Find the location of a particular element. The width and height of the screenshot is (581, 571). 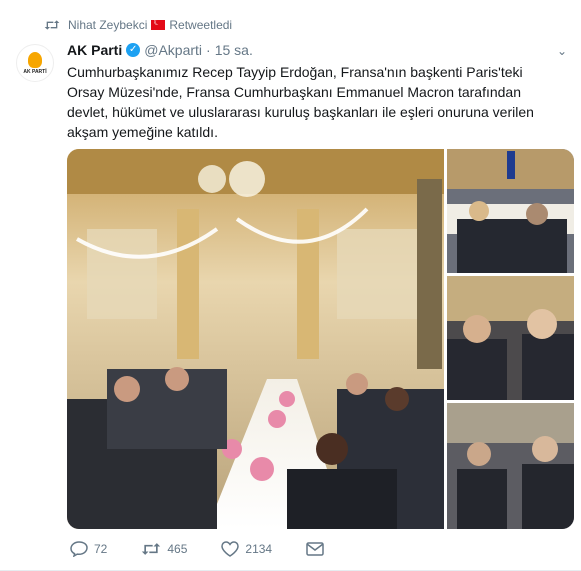

like-button: 2134 is located at coordinates (246, 549).